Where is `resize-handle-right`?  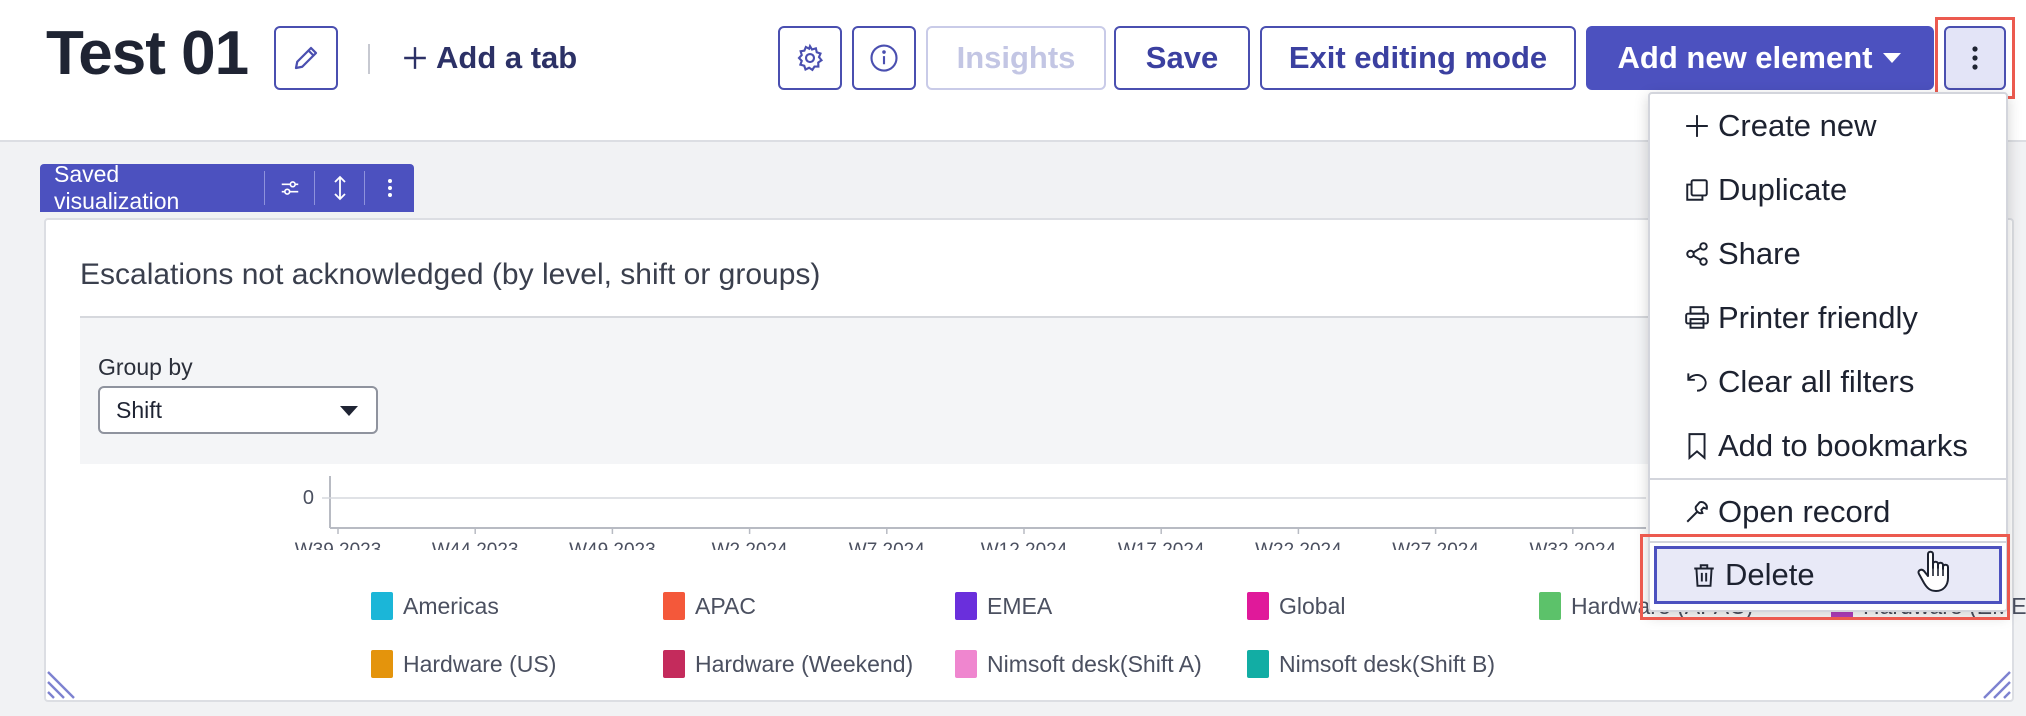
resize-handle-right is located at coordinates (1996, 684).